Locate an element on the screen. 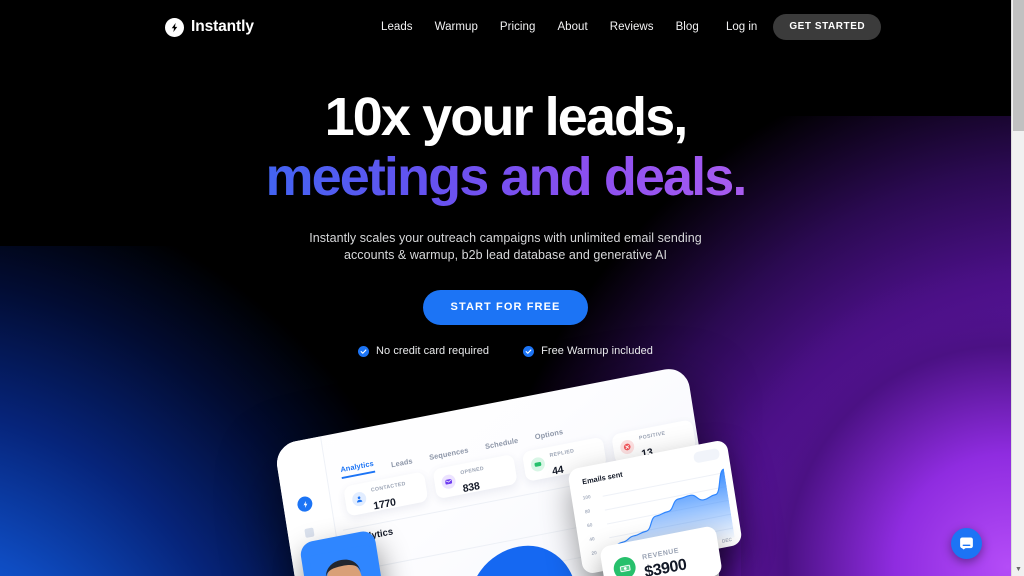 The image size is (1024, 576). lightning-bolt-icon is located at coordinates (174, 27).